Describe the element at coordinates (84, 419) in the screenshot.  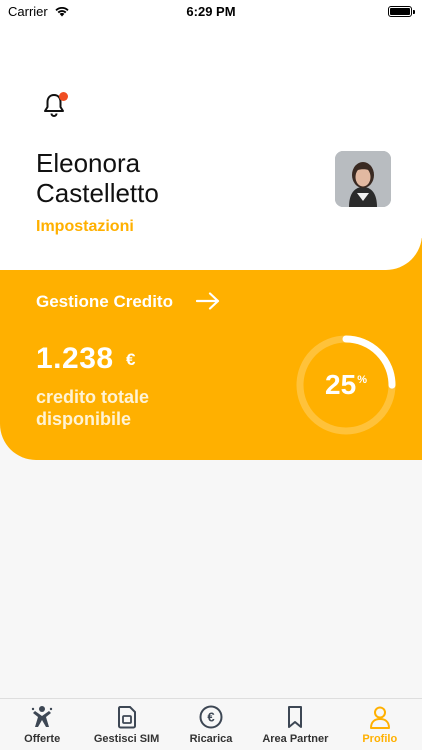
I see `credit-label-line2: disponibile` at that location.